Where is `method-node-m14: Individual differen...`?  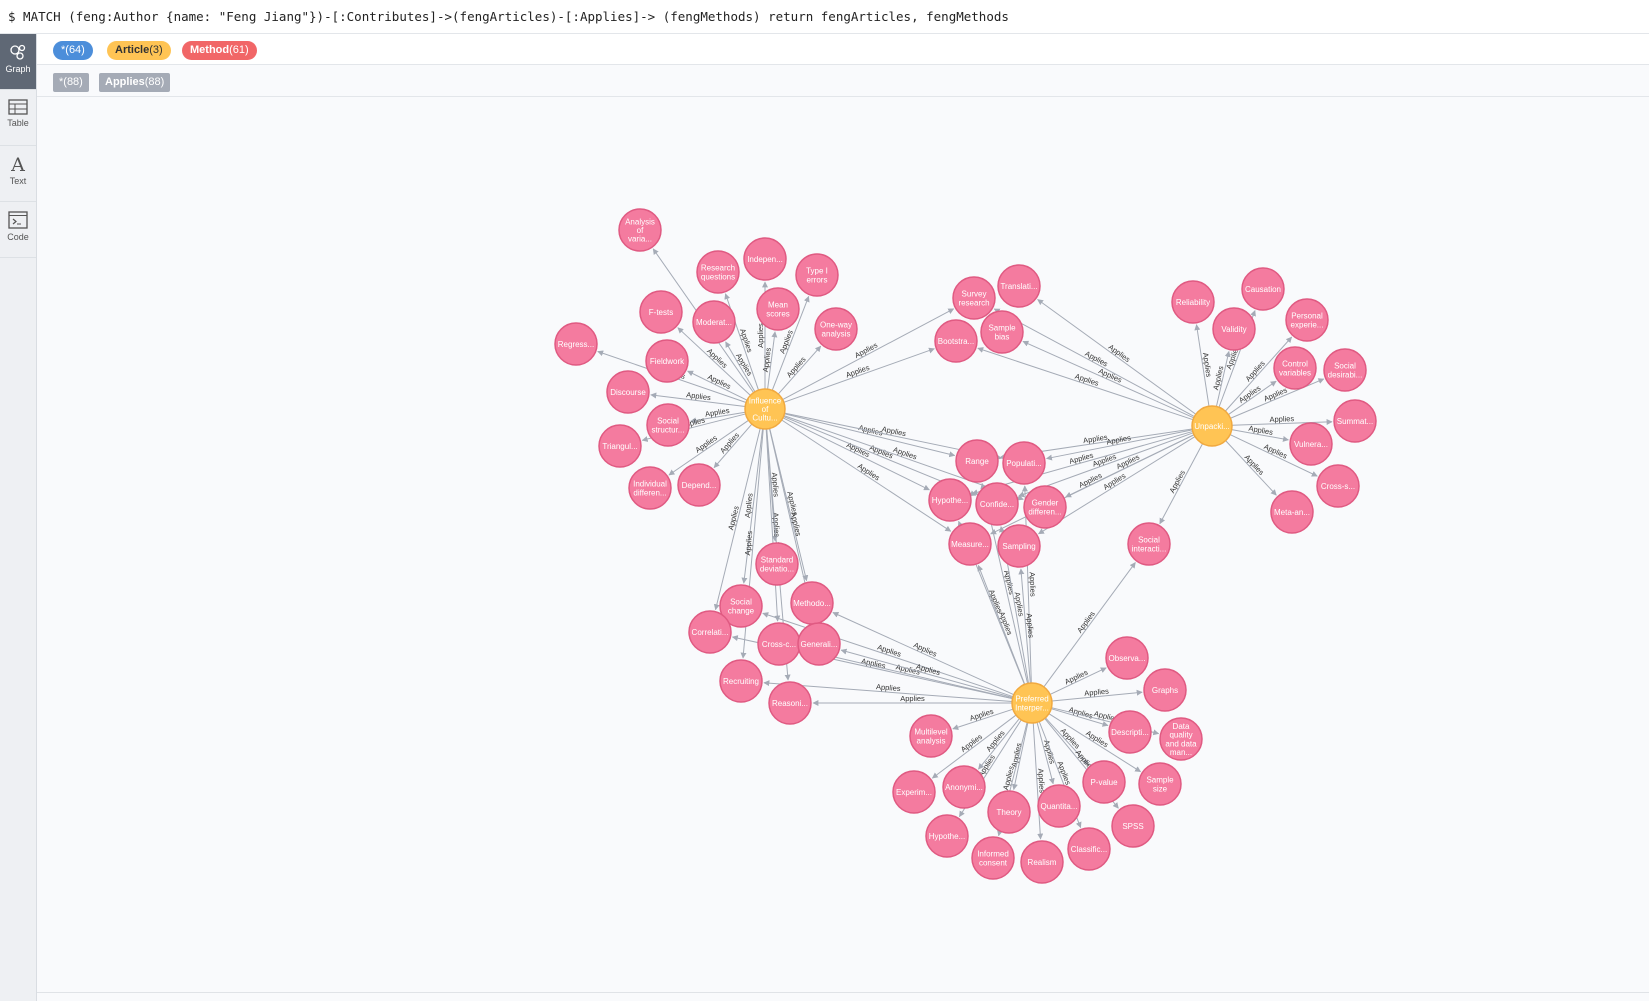
method-node-m14: Individual differen... is located at coordinates (650, 488).